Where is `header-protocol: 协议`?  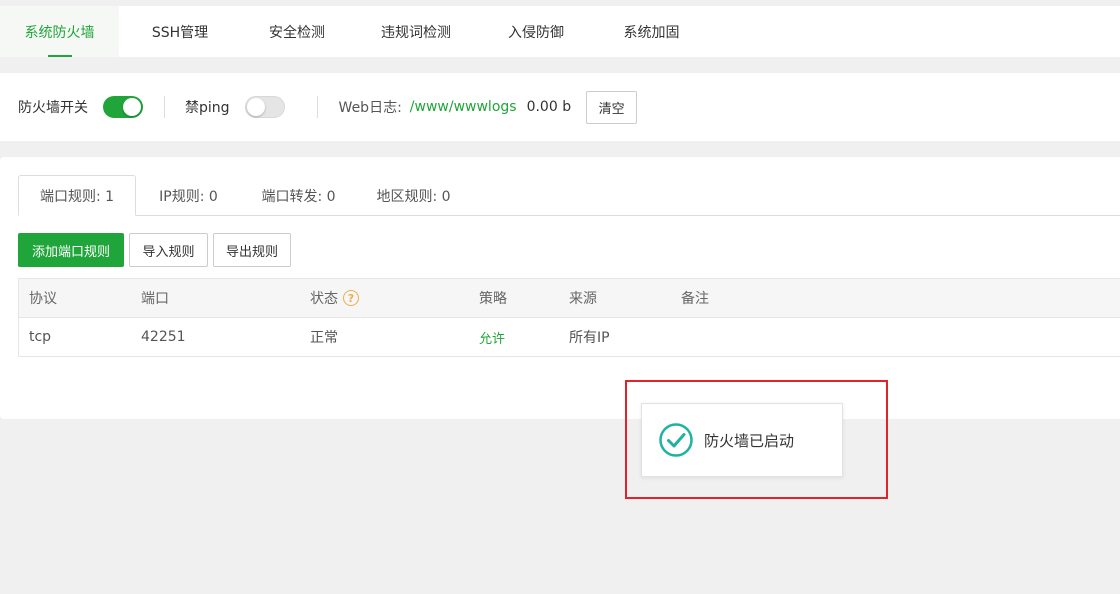
header-protocol: 协议 is located at coordinates (43, 299).